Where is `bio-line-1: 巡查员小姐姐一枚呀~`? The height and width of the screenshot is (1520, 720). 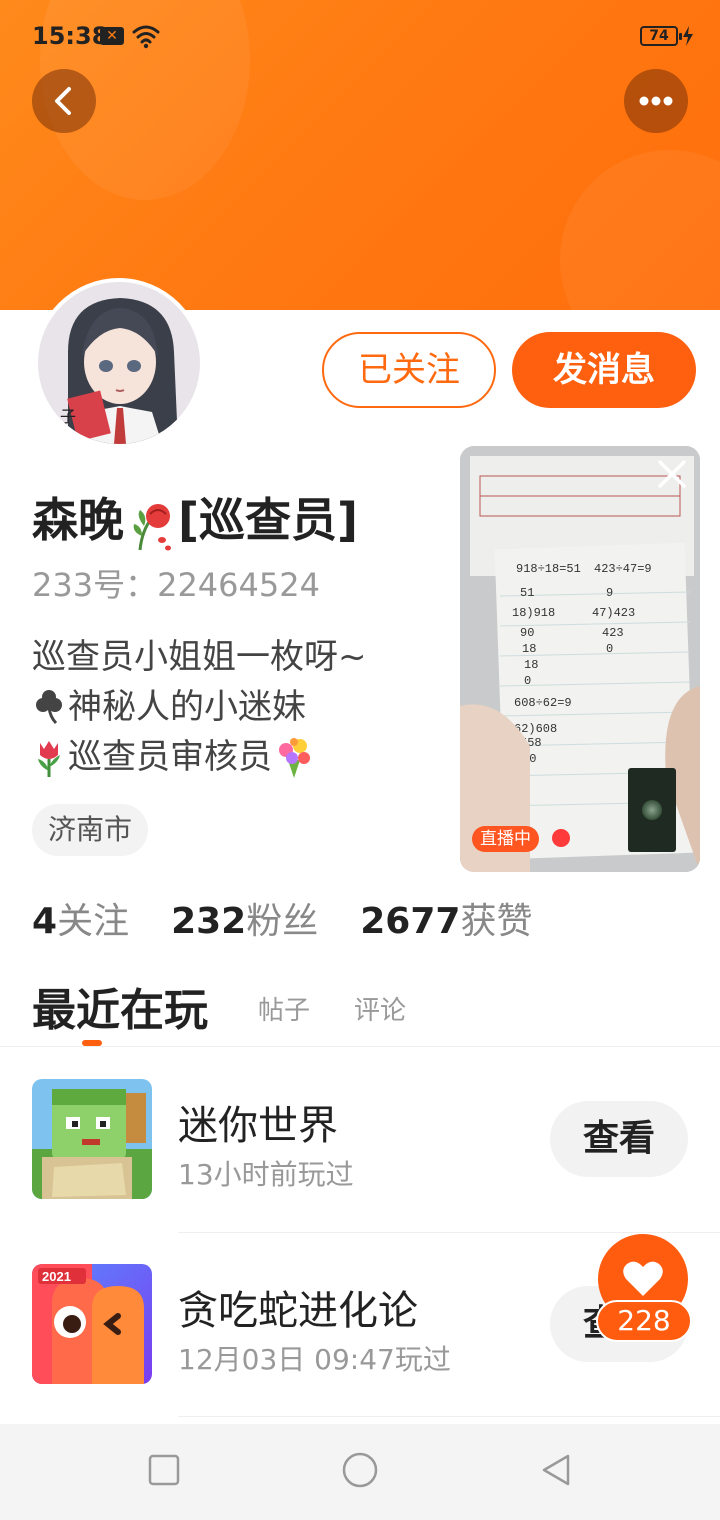
bio-line-1: 巡查员小姐姐一枚呀~ is located at coordinates (199, 657).